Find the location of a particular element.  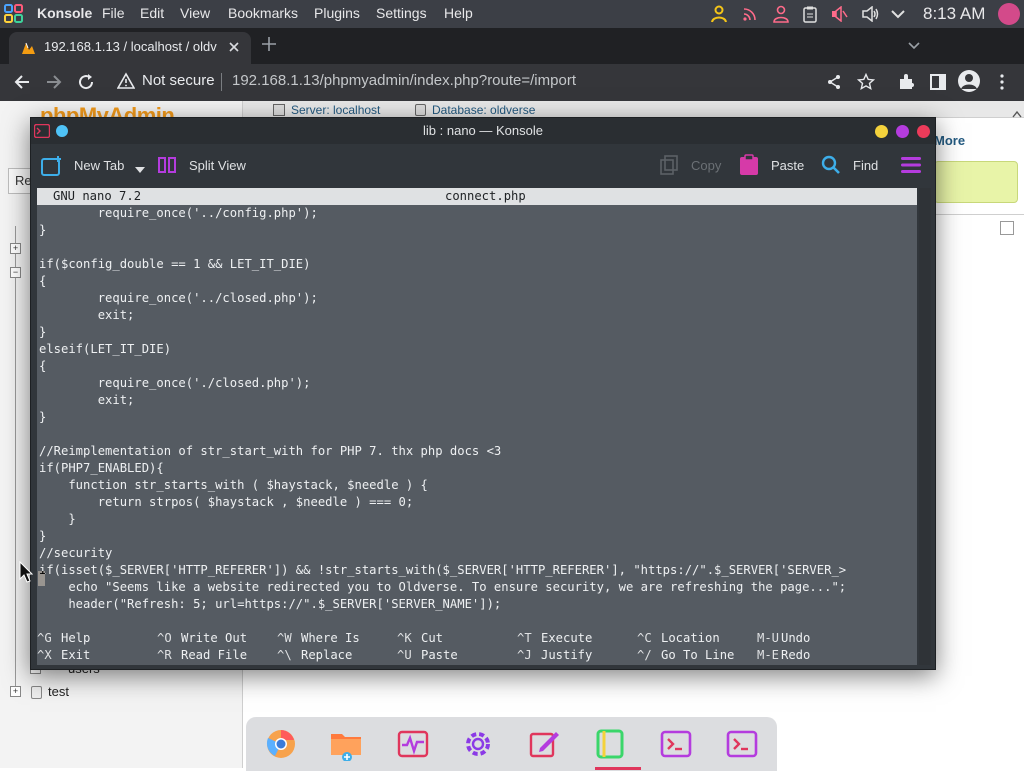

code-line: require_once('./closed.php'); is located at coordinates (175, 383).